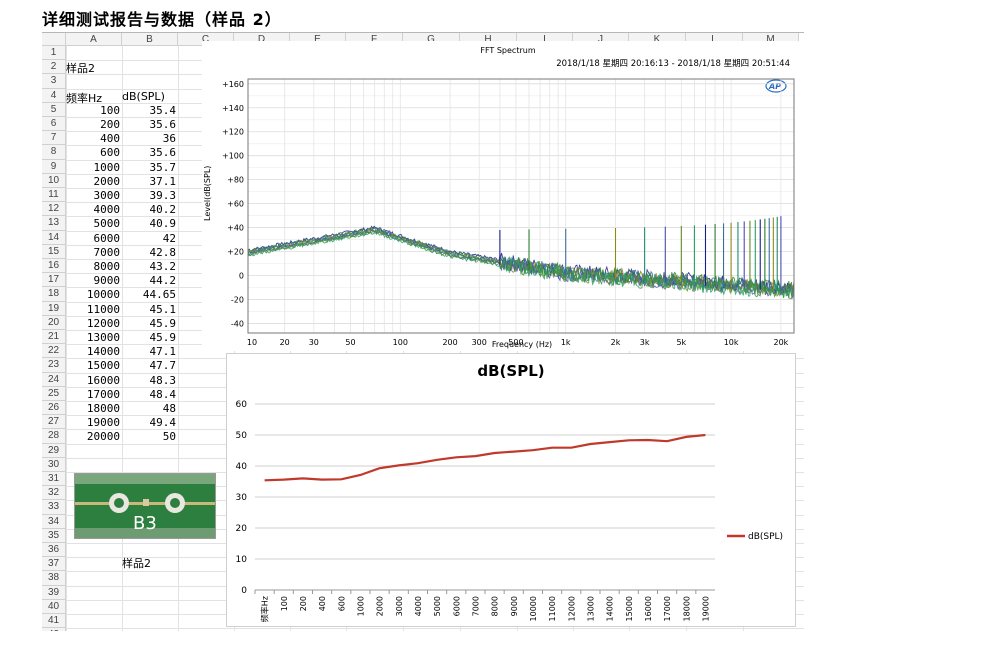 This screenshot has height=654, width=1000. What do you see at coordinates (54, 351) in the screenshot?
I see `row-header: 22` at bounding box center [54, 351].